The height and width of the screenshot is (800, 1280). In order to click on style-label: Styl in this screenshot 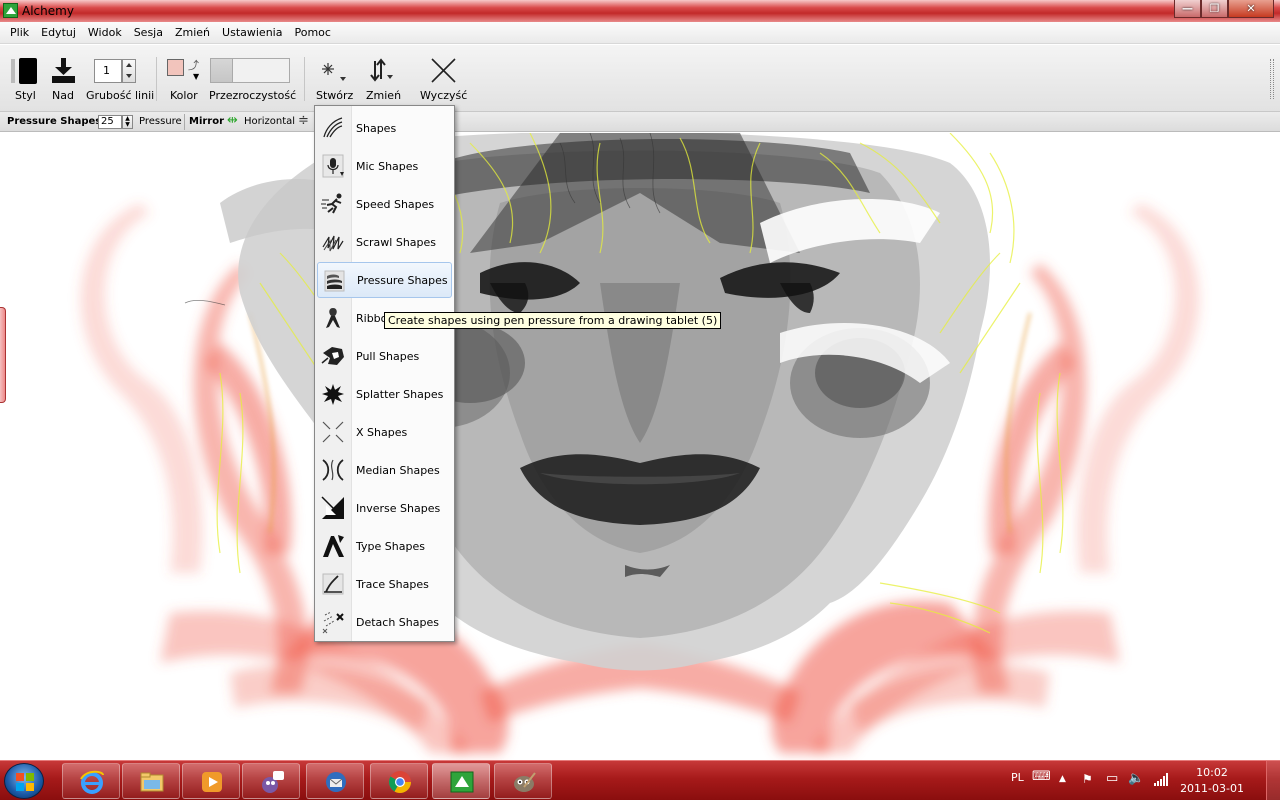, I will do `click(25, 95)`.